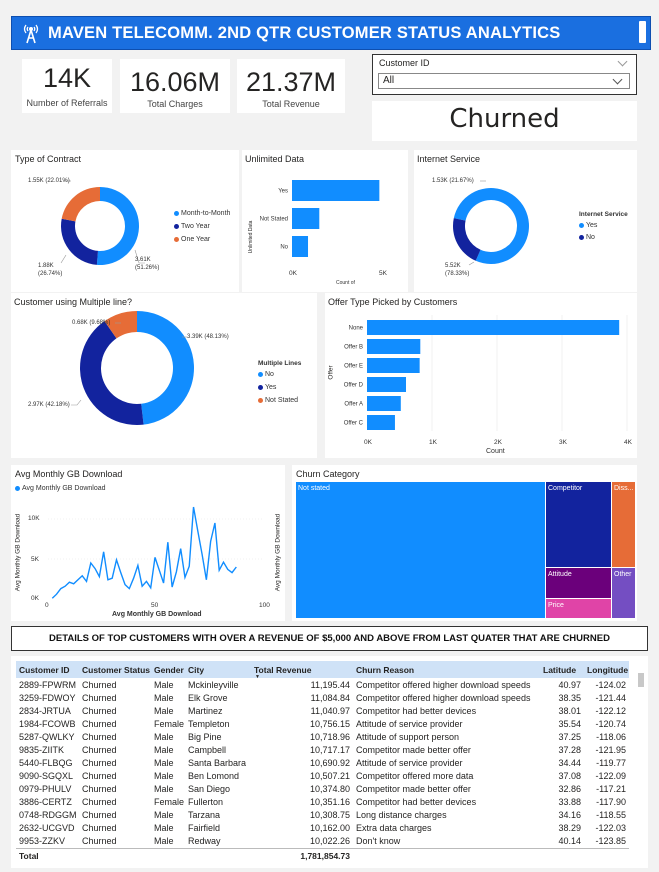 Image resolution: width=659 pixels, height=872 pixels. What do you see at coordinates (45, 801) in the screenshot?
I see `table-cell: 3886-CERTZ` at bounding box center [45, 801].